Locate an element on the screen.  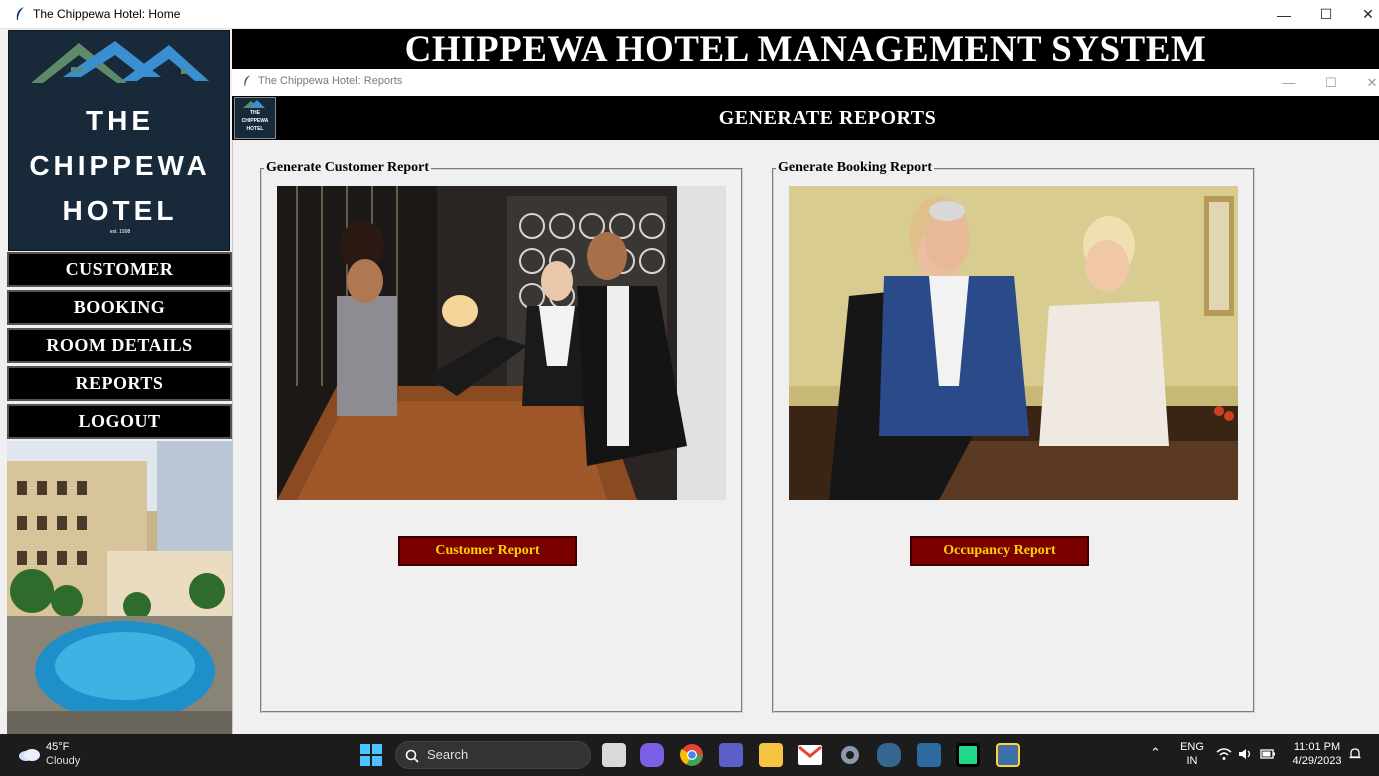
chat-icon is located at coordinates (652, 755).